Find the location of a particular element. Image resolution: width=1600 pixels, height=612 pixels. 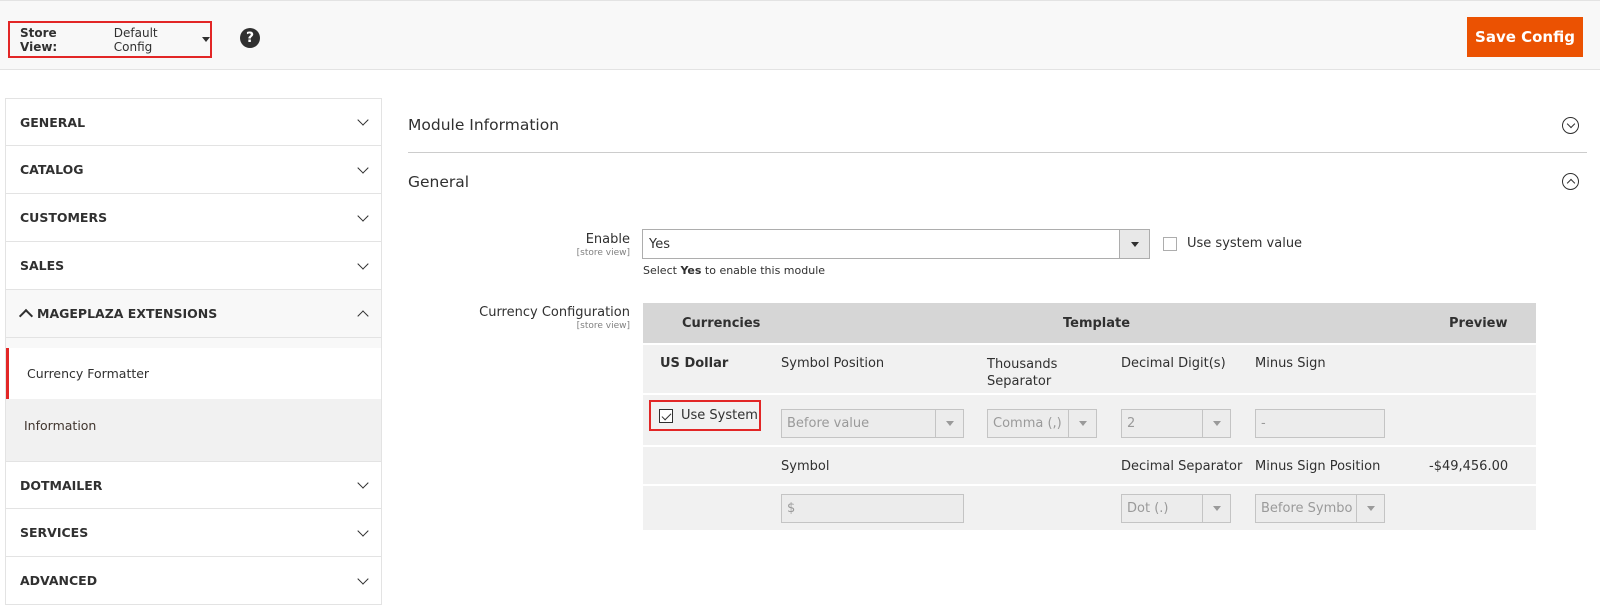

enable-scope: [store view] is located at coordinates (603, 253).